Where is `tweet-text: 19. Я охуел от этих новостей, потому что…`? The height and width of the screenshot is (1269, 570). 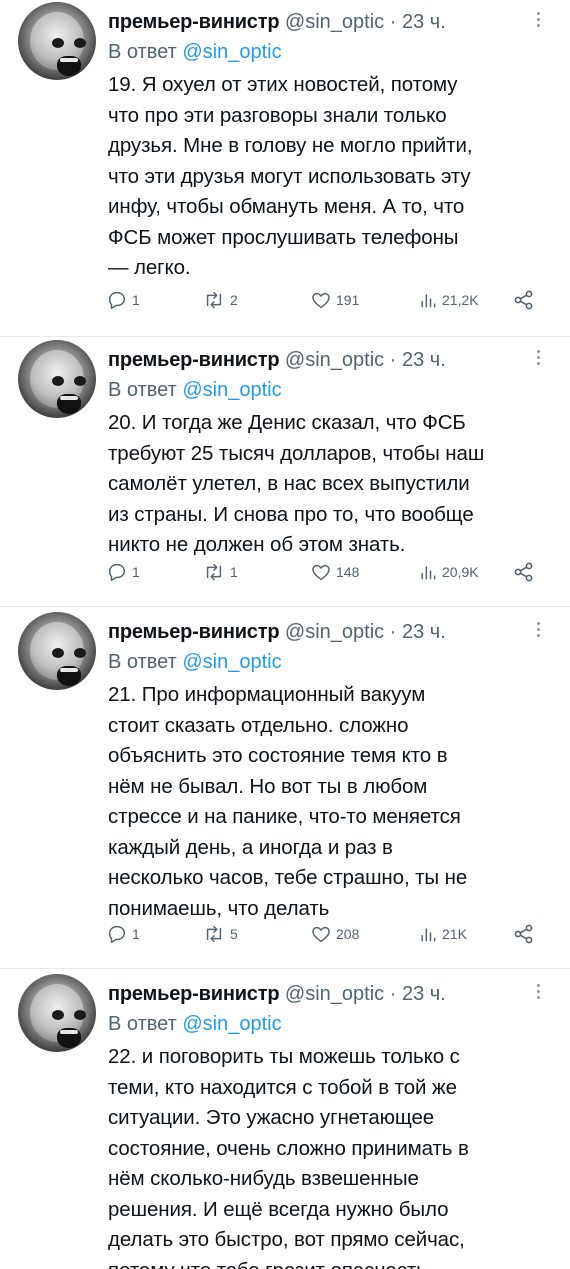 tweet-text: 19. Я охуел от этих новостей, потому что… is located at coordinates (290, 176).